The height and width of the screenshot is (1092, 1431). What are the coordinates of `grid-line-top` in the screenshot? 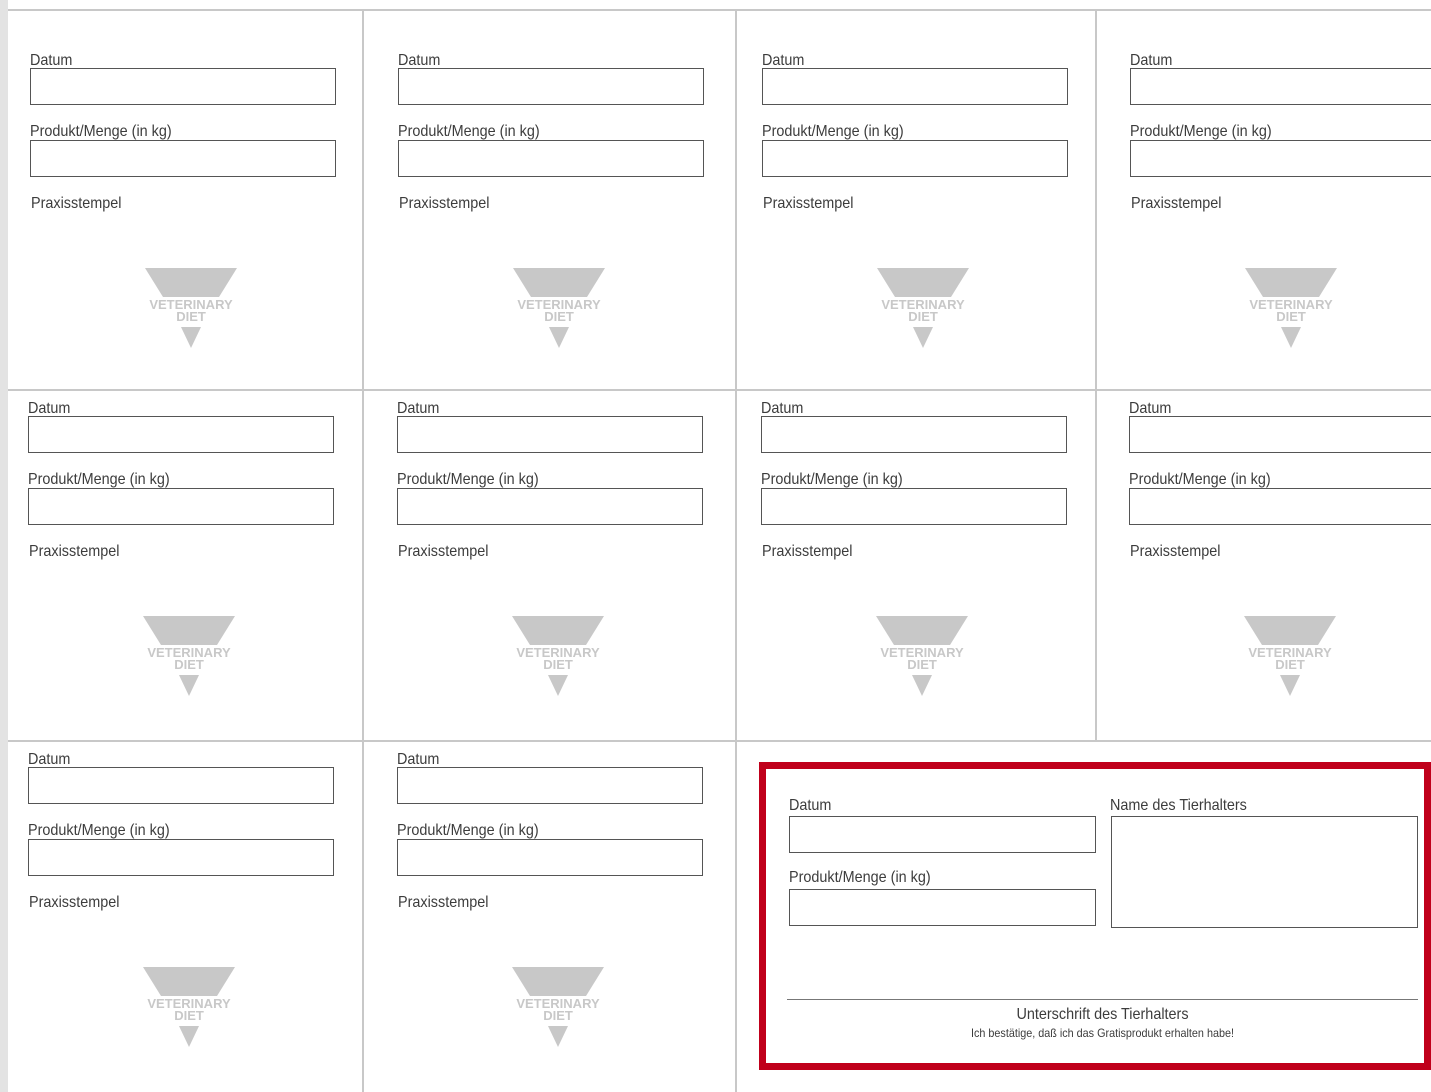 It's located at (719, 10).